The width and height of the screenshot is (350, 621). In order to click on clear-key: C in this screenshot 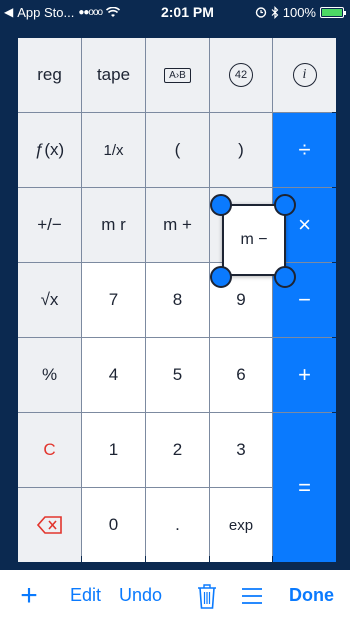, I will do `click(49, 450)`.